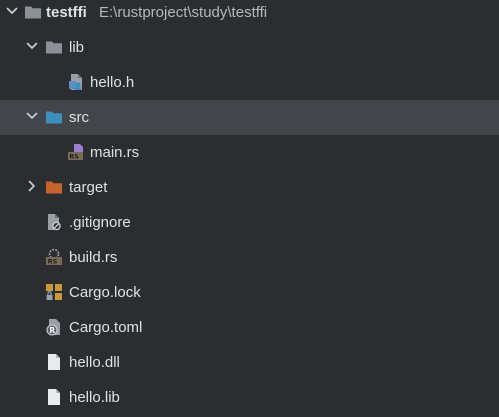 The width and height of the screenshot is (499, 417). What do you see at coordinates (249, 257) in the screenshot?
I see `tree-file-build-rs: RS build.rs` at bounding box center [249, 257].